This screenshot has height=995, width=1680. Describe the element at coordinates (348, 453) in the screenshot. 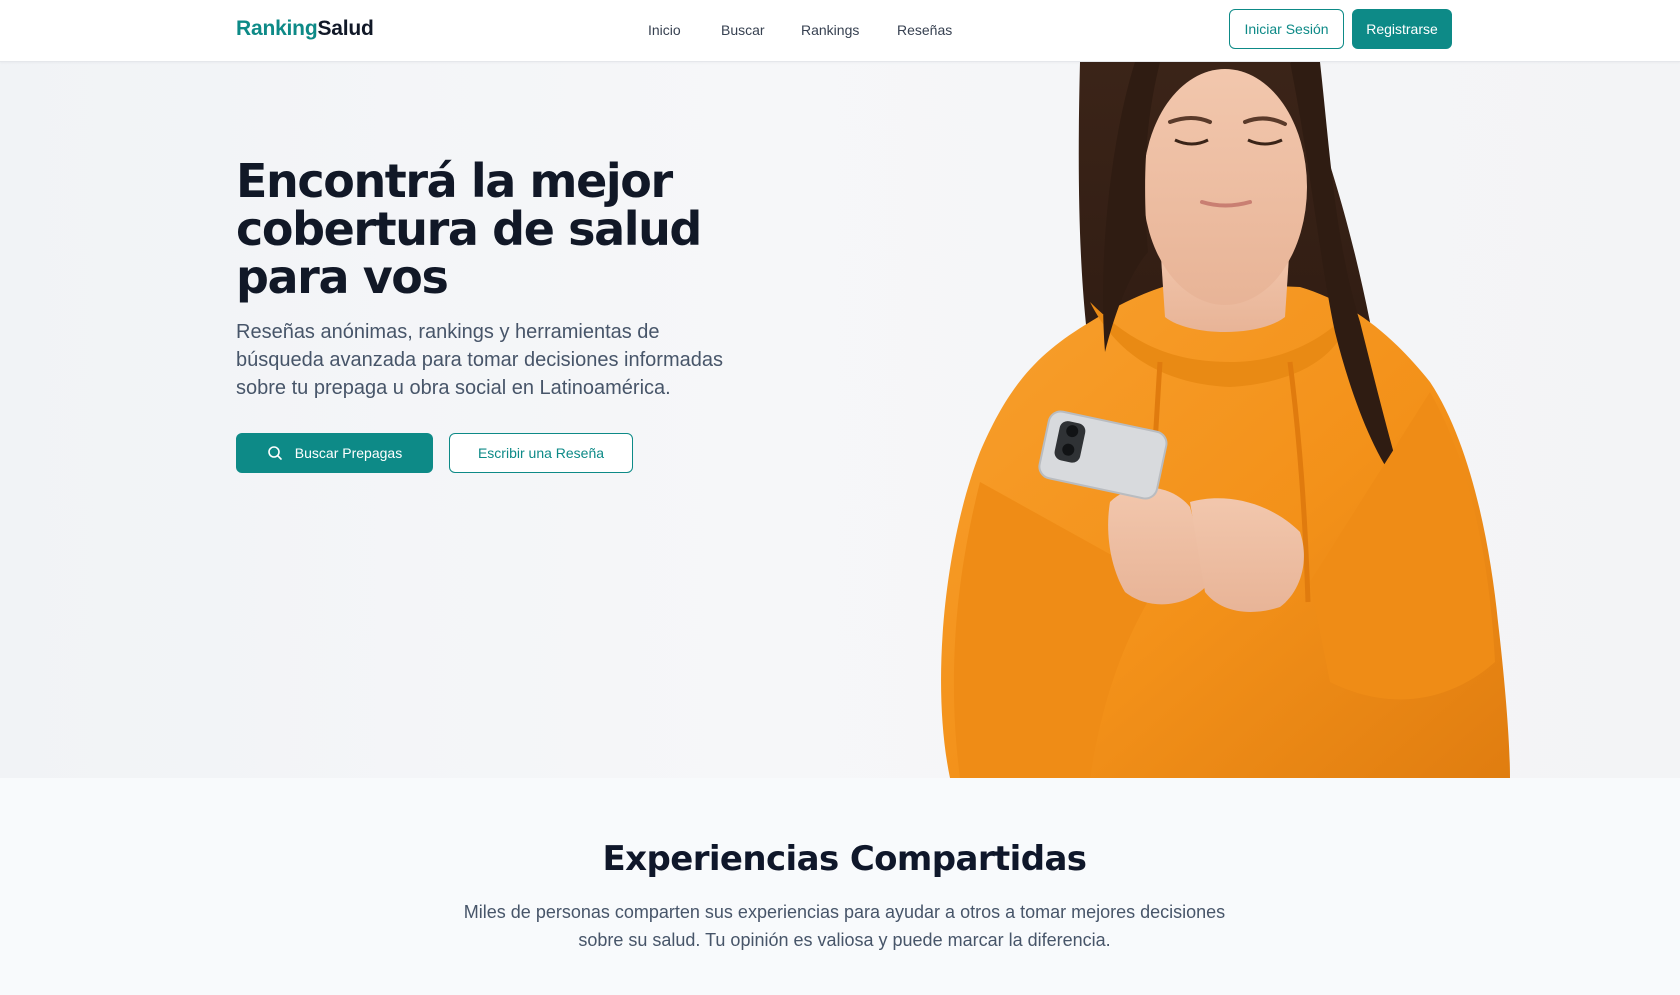

I see `search-prepagas-label: Buscar Prepagas` at that location.